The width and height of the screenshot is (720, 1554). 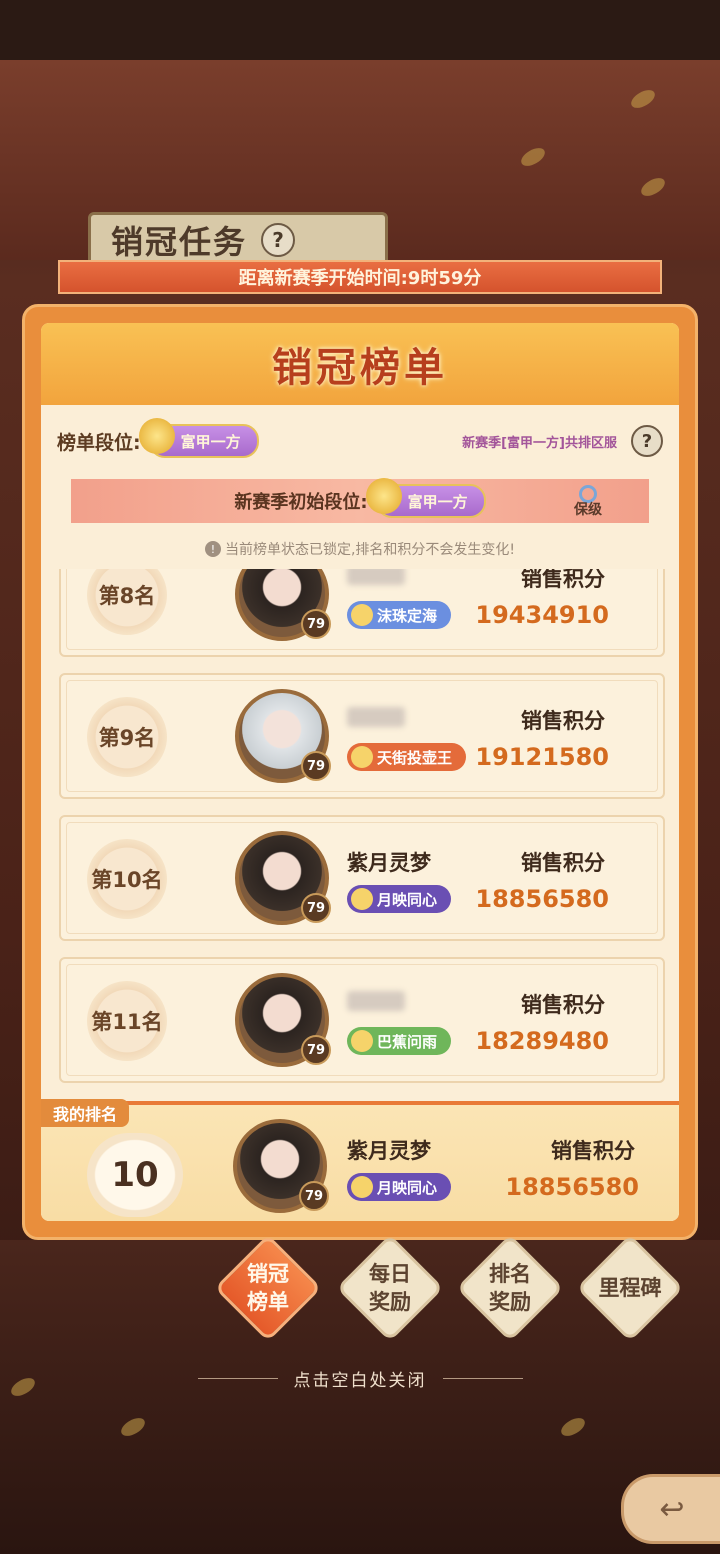 I want to click on my-score-value: 18856580, so click(x=572, y=1187).